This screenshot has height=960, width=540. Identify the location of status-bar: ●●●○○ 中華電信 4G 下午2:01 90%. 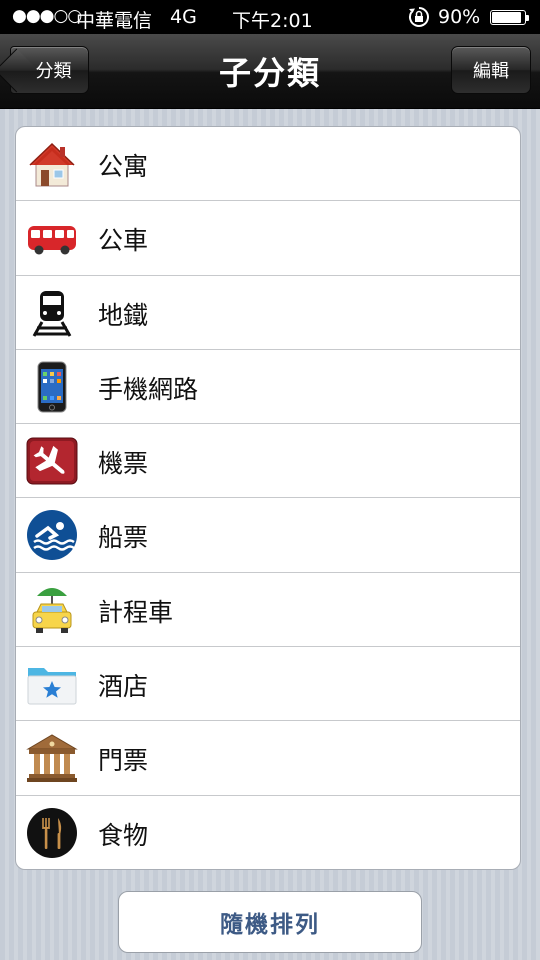
(270, 17).